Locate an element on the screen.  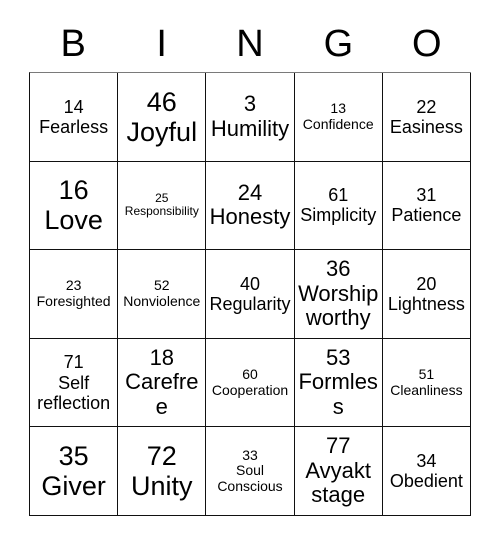
bingo-cell-label: Giver is located at coordinates (73, 486).